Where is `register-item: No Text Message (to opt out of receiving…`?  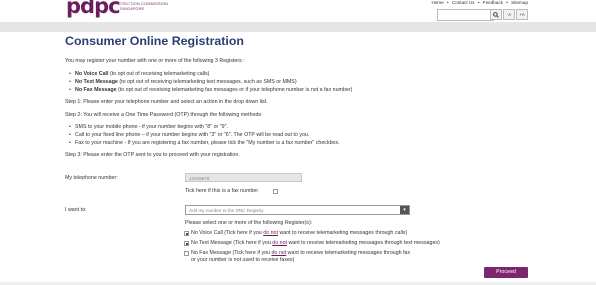
register-item: No Text Message (to opt out of receiving… is located at coordinates (183, 82).